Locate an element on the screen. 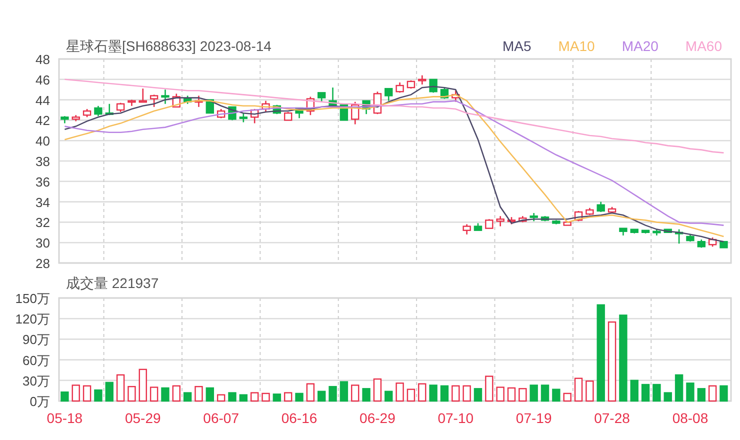  axis-label: 34 is located at coordinates (43, 202).